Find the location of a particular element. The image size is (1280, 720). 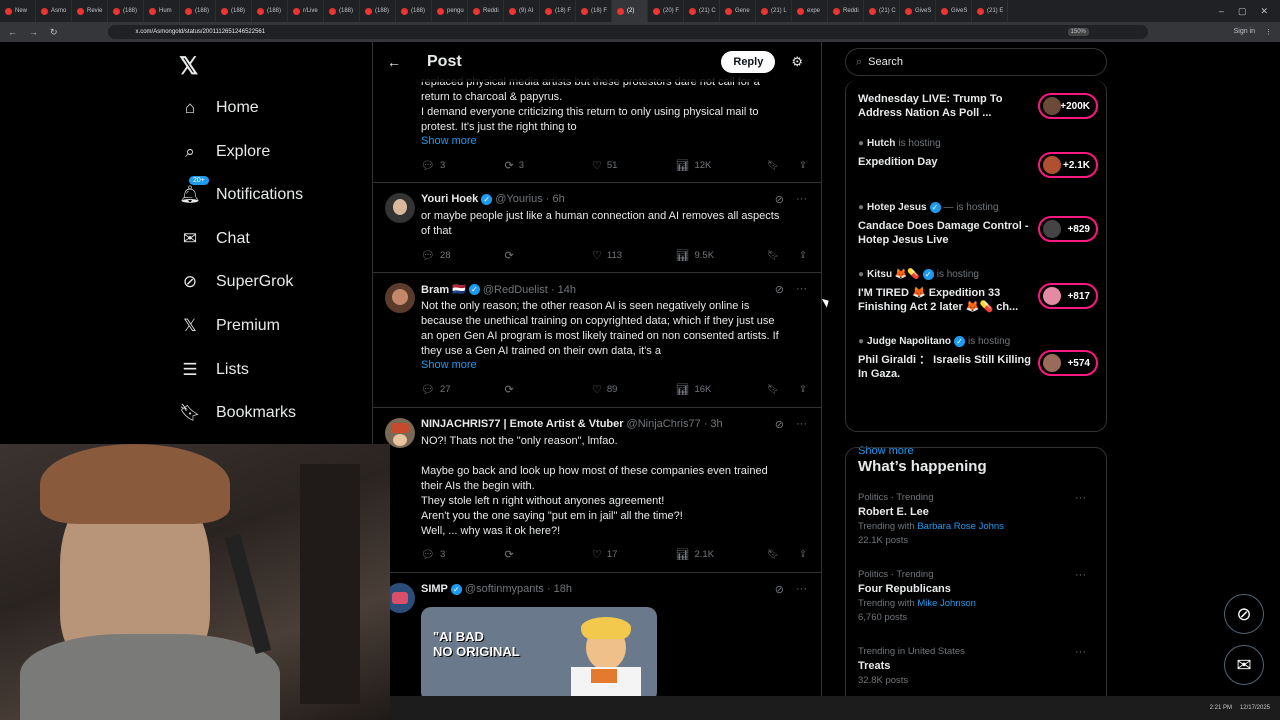

signin-button: Sign in is located at coordinates (1244, 32).